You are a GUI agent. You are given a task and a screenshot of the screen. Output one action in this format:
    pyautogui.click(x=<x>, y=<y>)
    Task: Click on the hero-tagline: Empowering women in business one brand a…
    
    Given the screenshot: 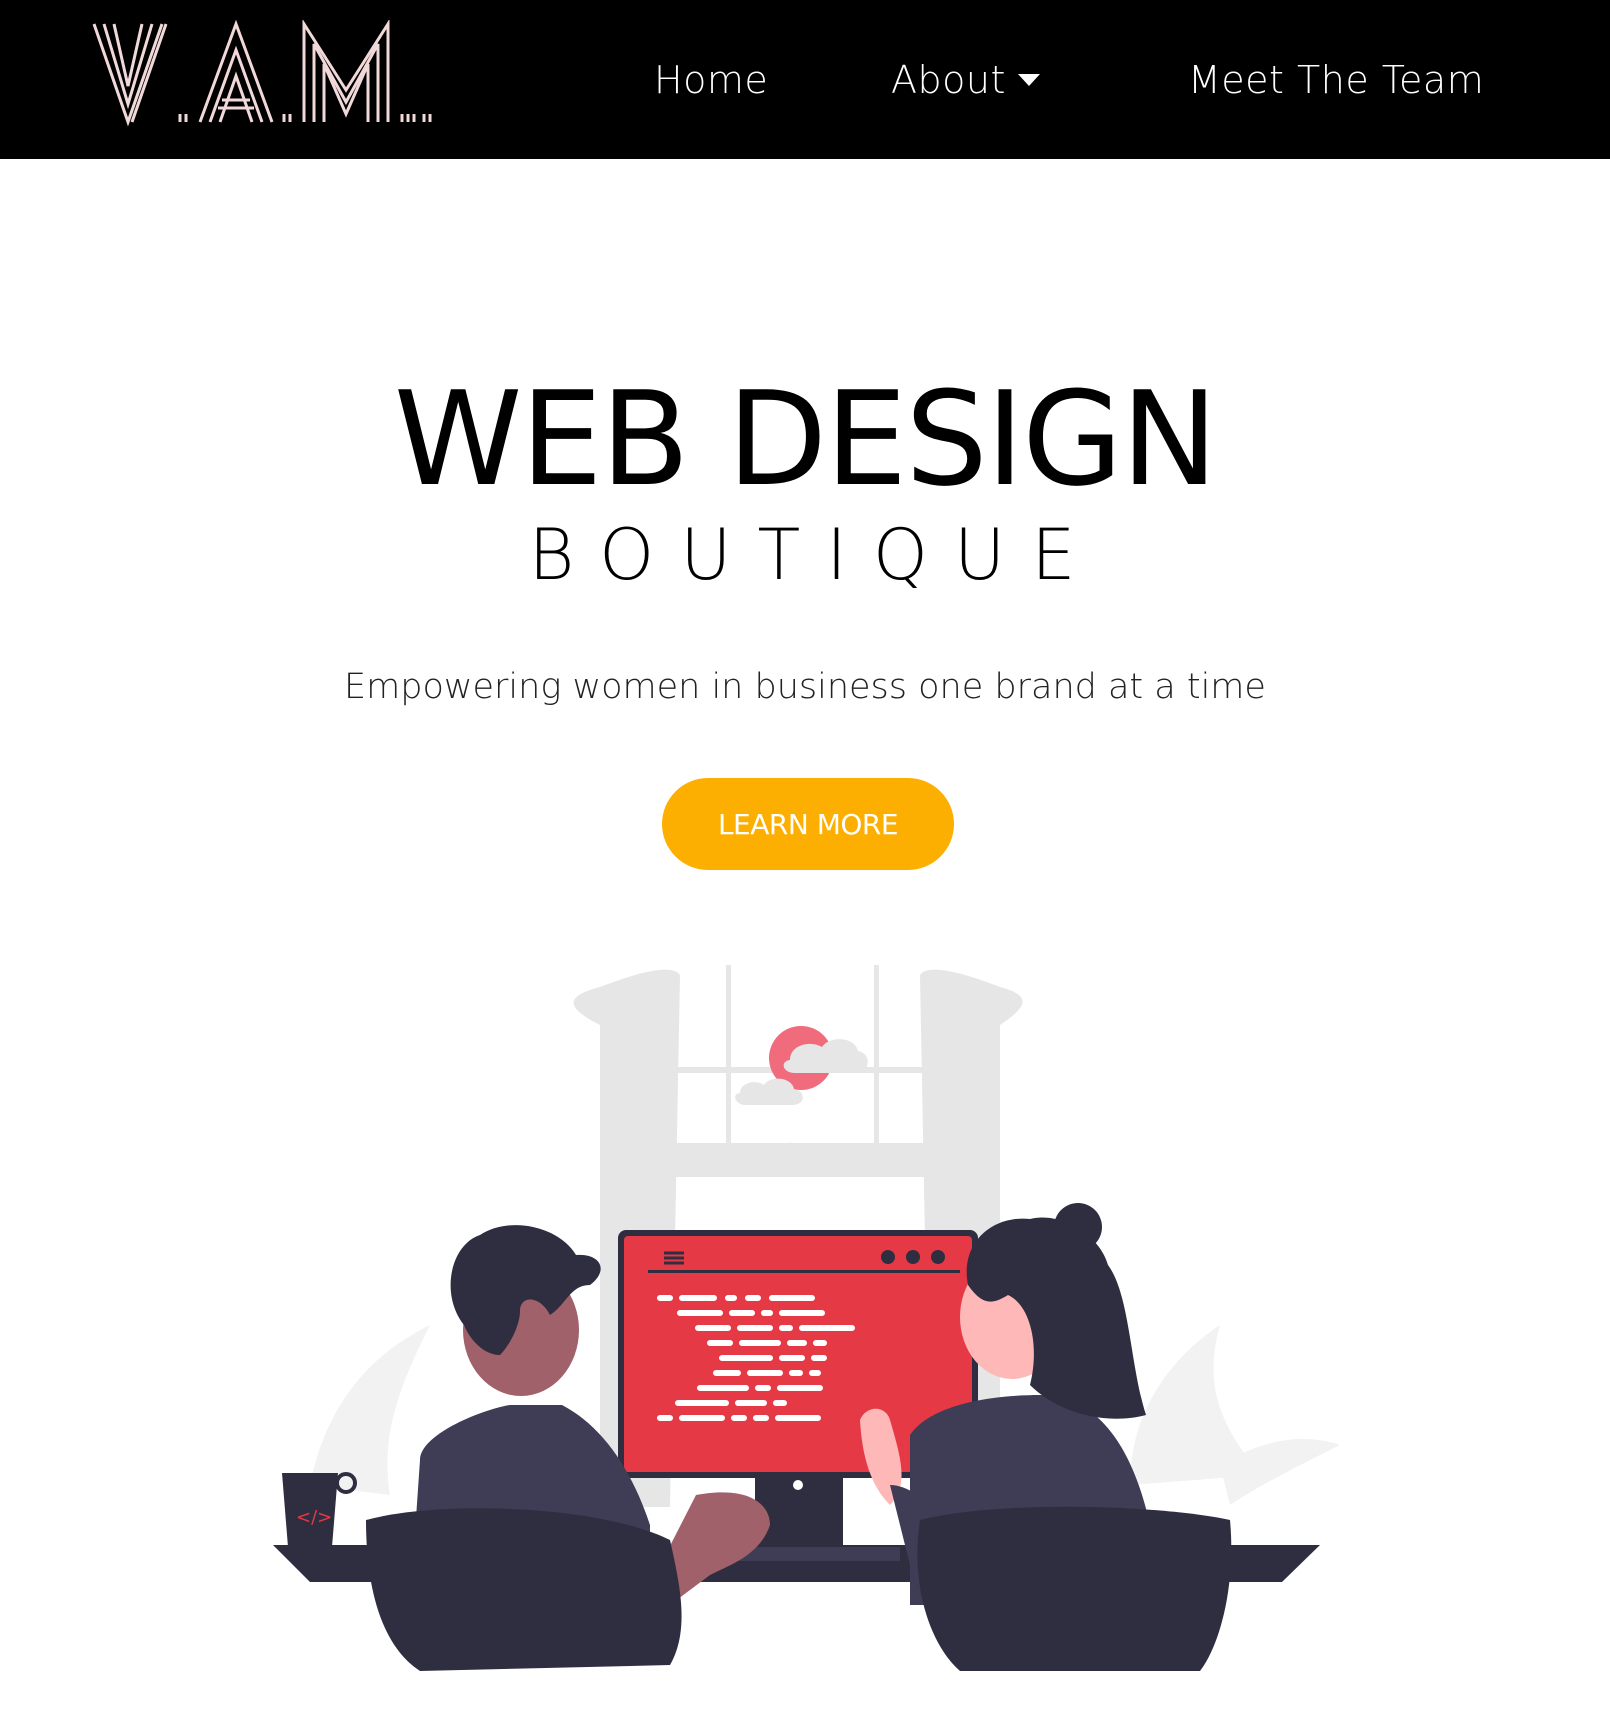 What is the action you would take?
    pyautogui.click(x=805, y=687)
    